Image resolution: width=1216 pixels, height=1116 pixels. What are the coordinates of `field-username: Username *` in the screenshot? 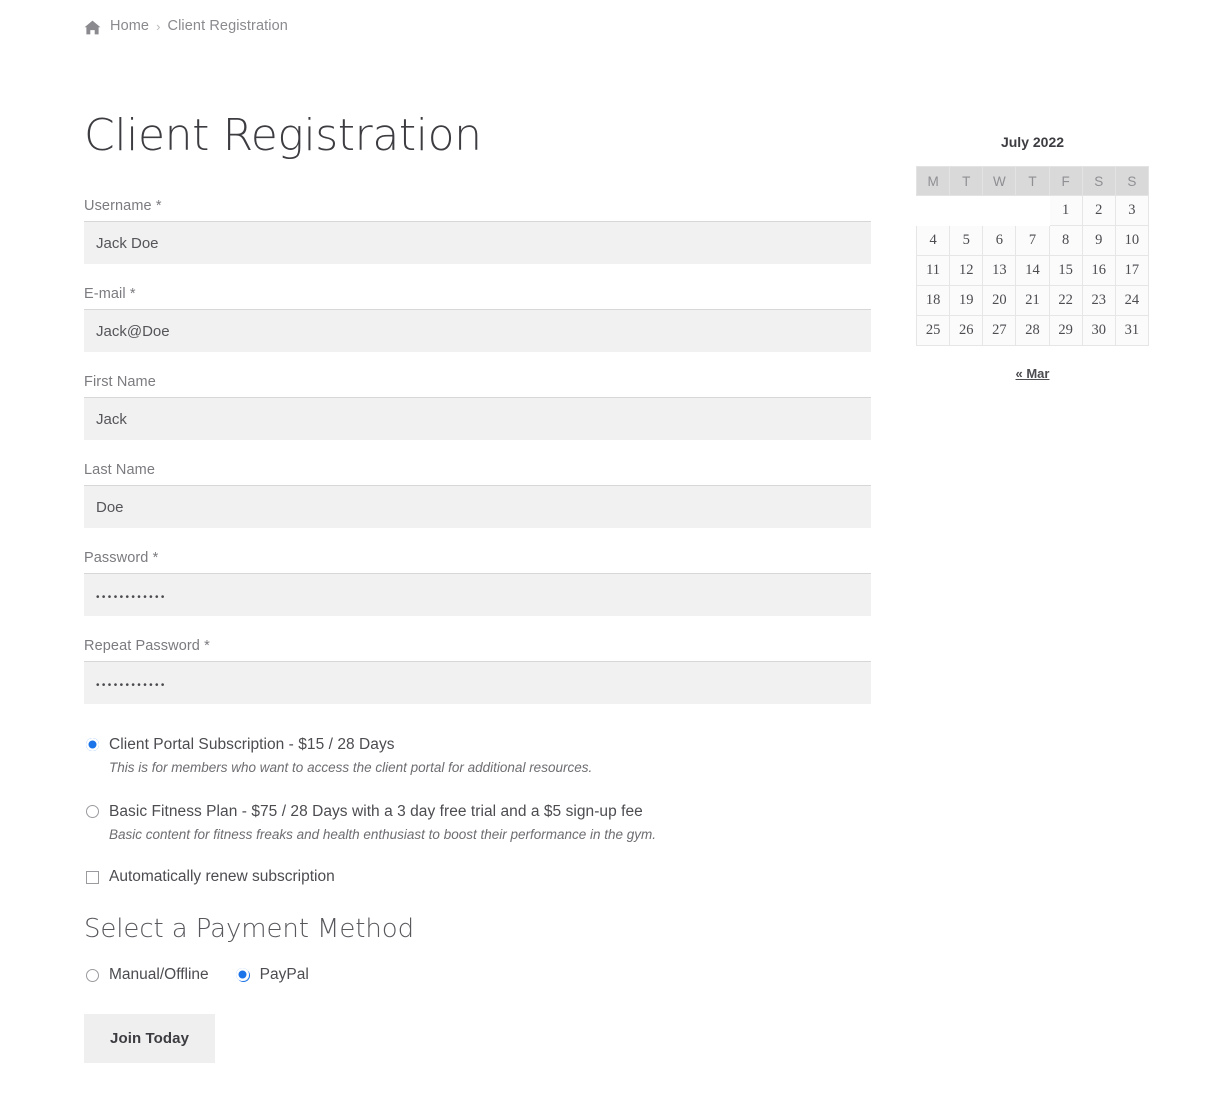 It's located at (478, 231).